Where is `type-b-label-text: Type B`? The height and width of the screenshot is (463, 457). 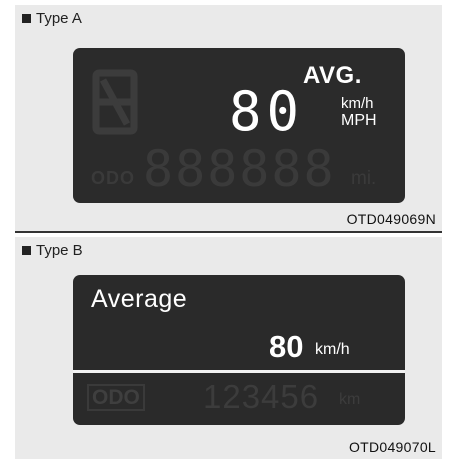
type-b-label-text: Type B is located at coordinates (59, 250).